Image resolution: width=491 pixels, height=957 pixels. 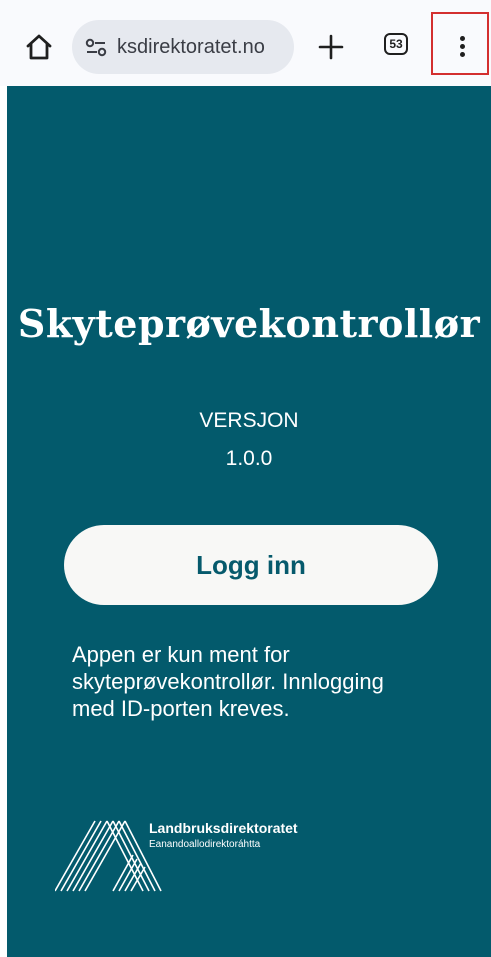 I want to click on new-tab-button, so click(x=331, y=47).